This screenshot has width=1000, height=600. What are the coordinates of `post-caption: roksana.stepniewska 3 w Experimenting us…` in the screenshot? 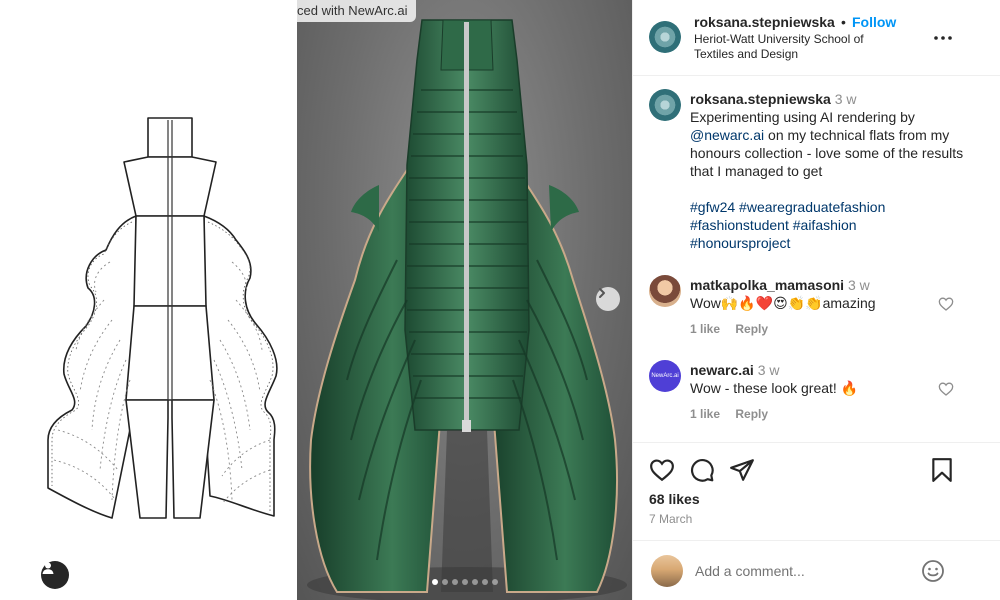 It's located at (827, 171).